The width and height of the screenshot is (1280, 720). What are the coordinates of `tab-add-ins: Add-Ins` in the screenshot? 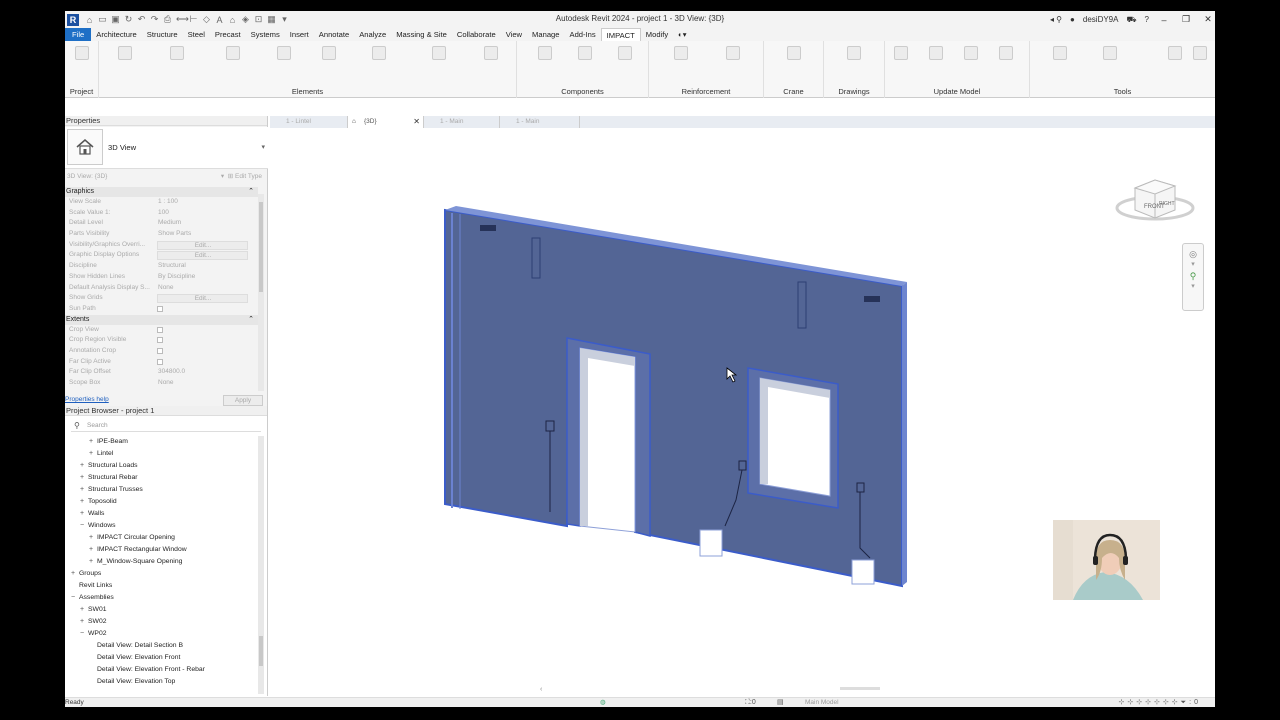 It's located at (583, 34).